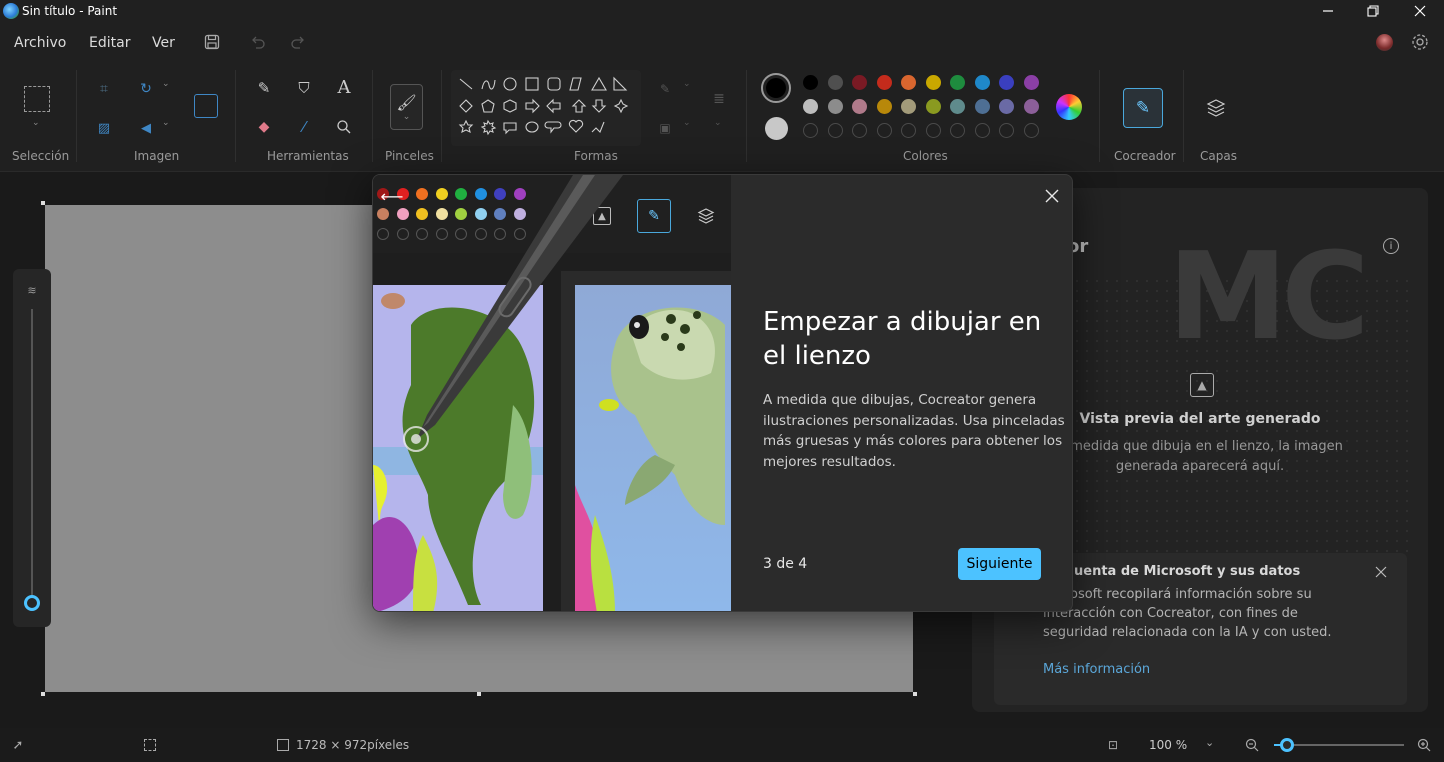 This screenshot has height=762, width=1444. Describe the element at coordinates (1328, 11) in the screenshot. I see `minimize-button` at that location.